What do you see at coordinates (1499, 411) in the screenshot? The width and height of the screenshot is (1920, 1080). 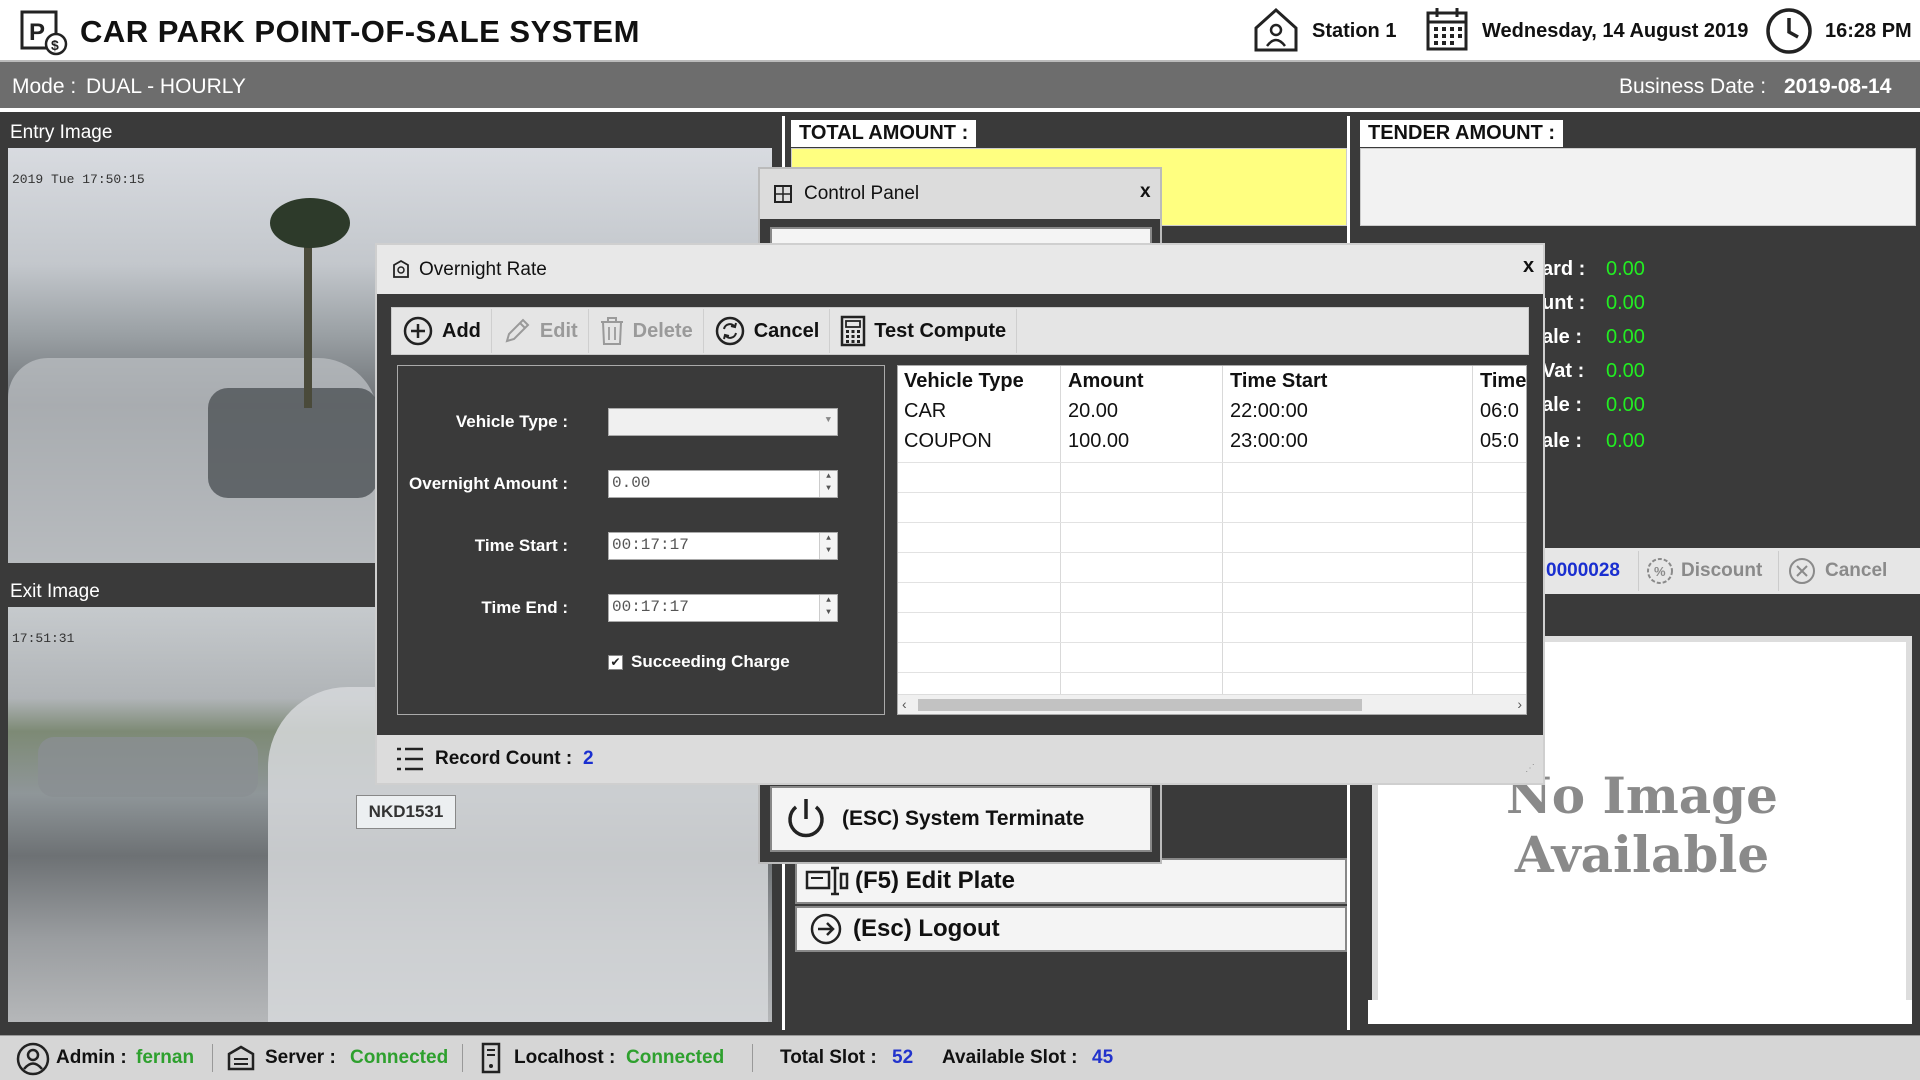 I see `grid-cell: 06:0` at bounding box center [1499, 411].